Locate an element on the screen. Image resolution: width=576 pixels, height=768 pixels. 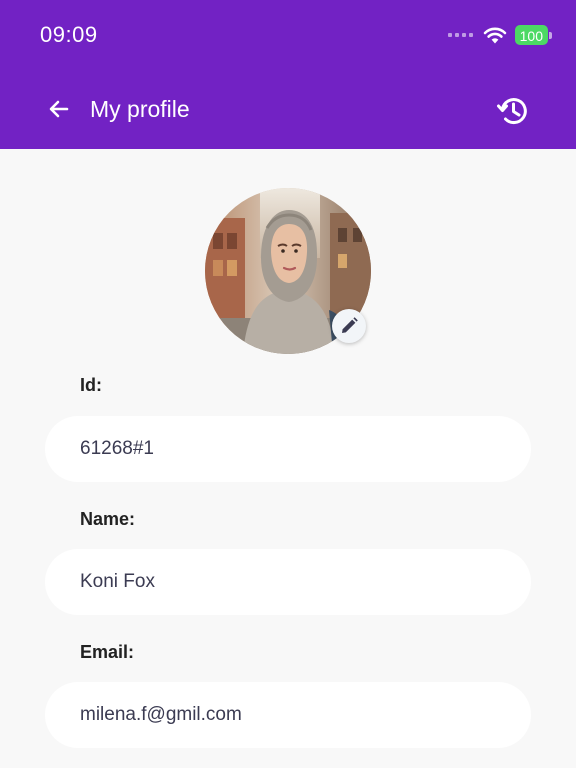
id-label: Id: is located at coordinates (91, 385).